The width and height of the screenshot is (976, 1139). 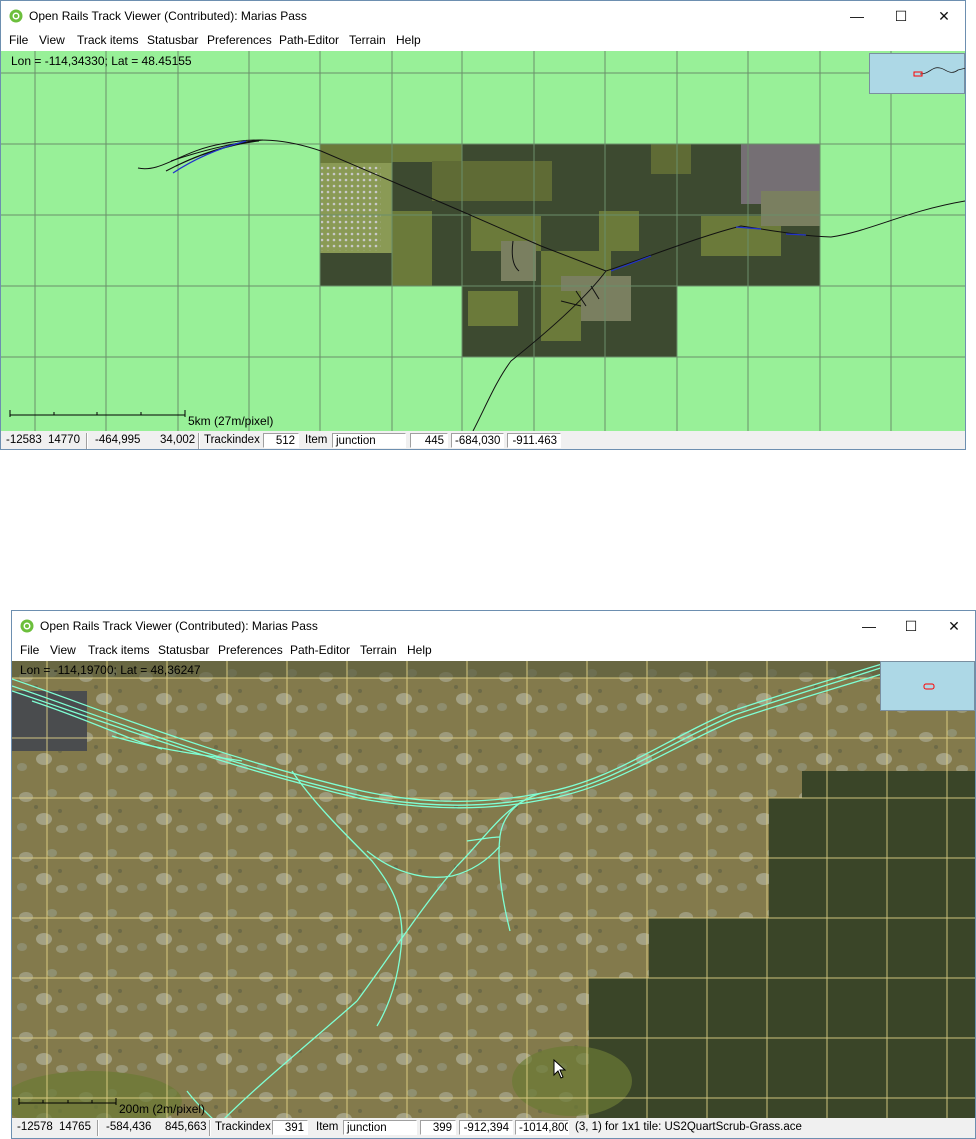 What do you see at coordinates (162, 1109) in the screenshot?
I see `scale-label: 200m (2m/pixel)` at bounding box center [162, 1109].